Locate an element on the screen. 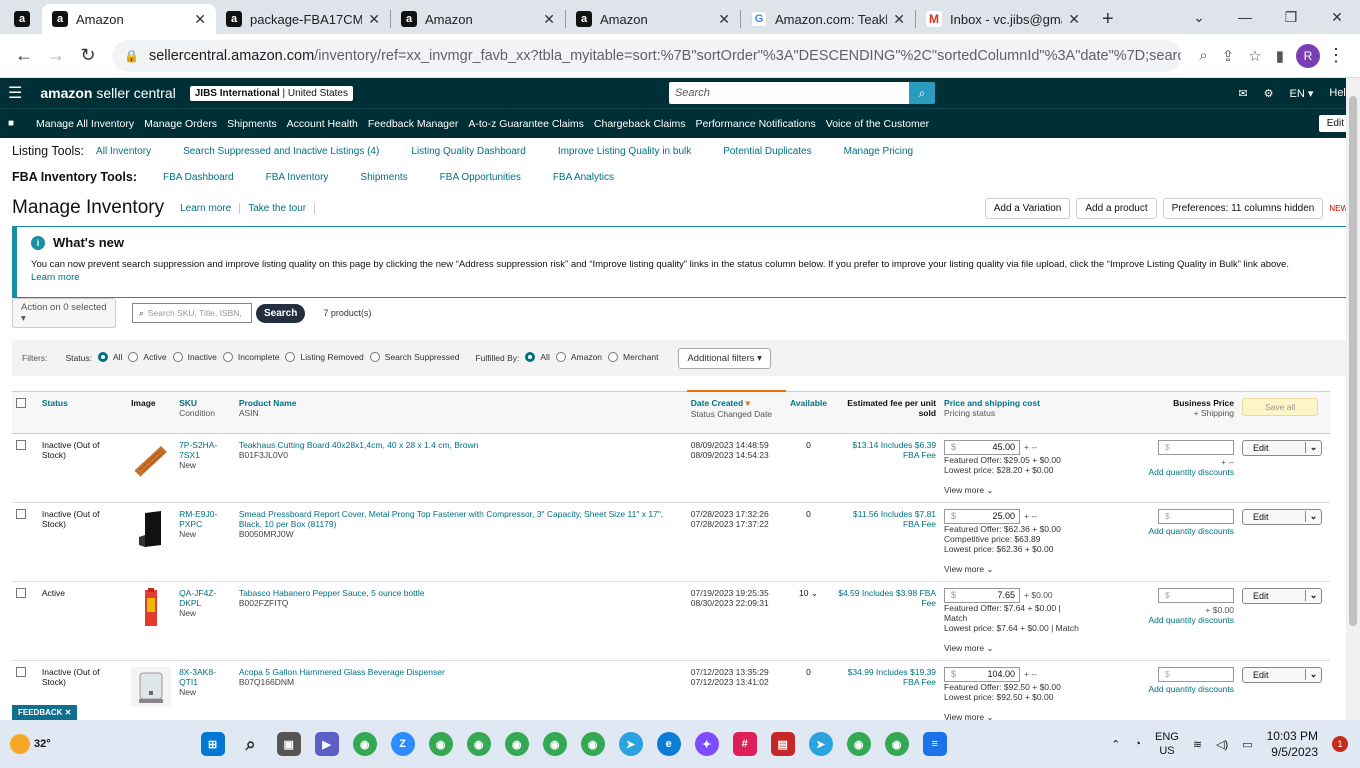  browser-tab: M Inbox - vc.jibs@gma ✕ is located at coordinates (1003, 19).